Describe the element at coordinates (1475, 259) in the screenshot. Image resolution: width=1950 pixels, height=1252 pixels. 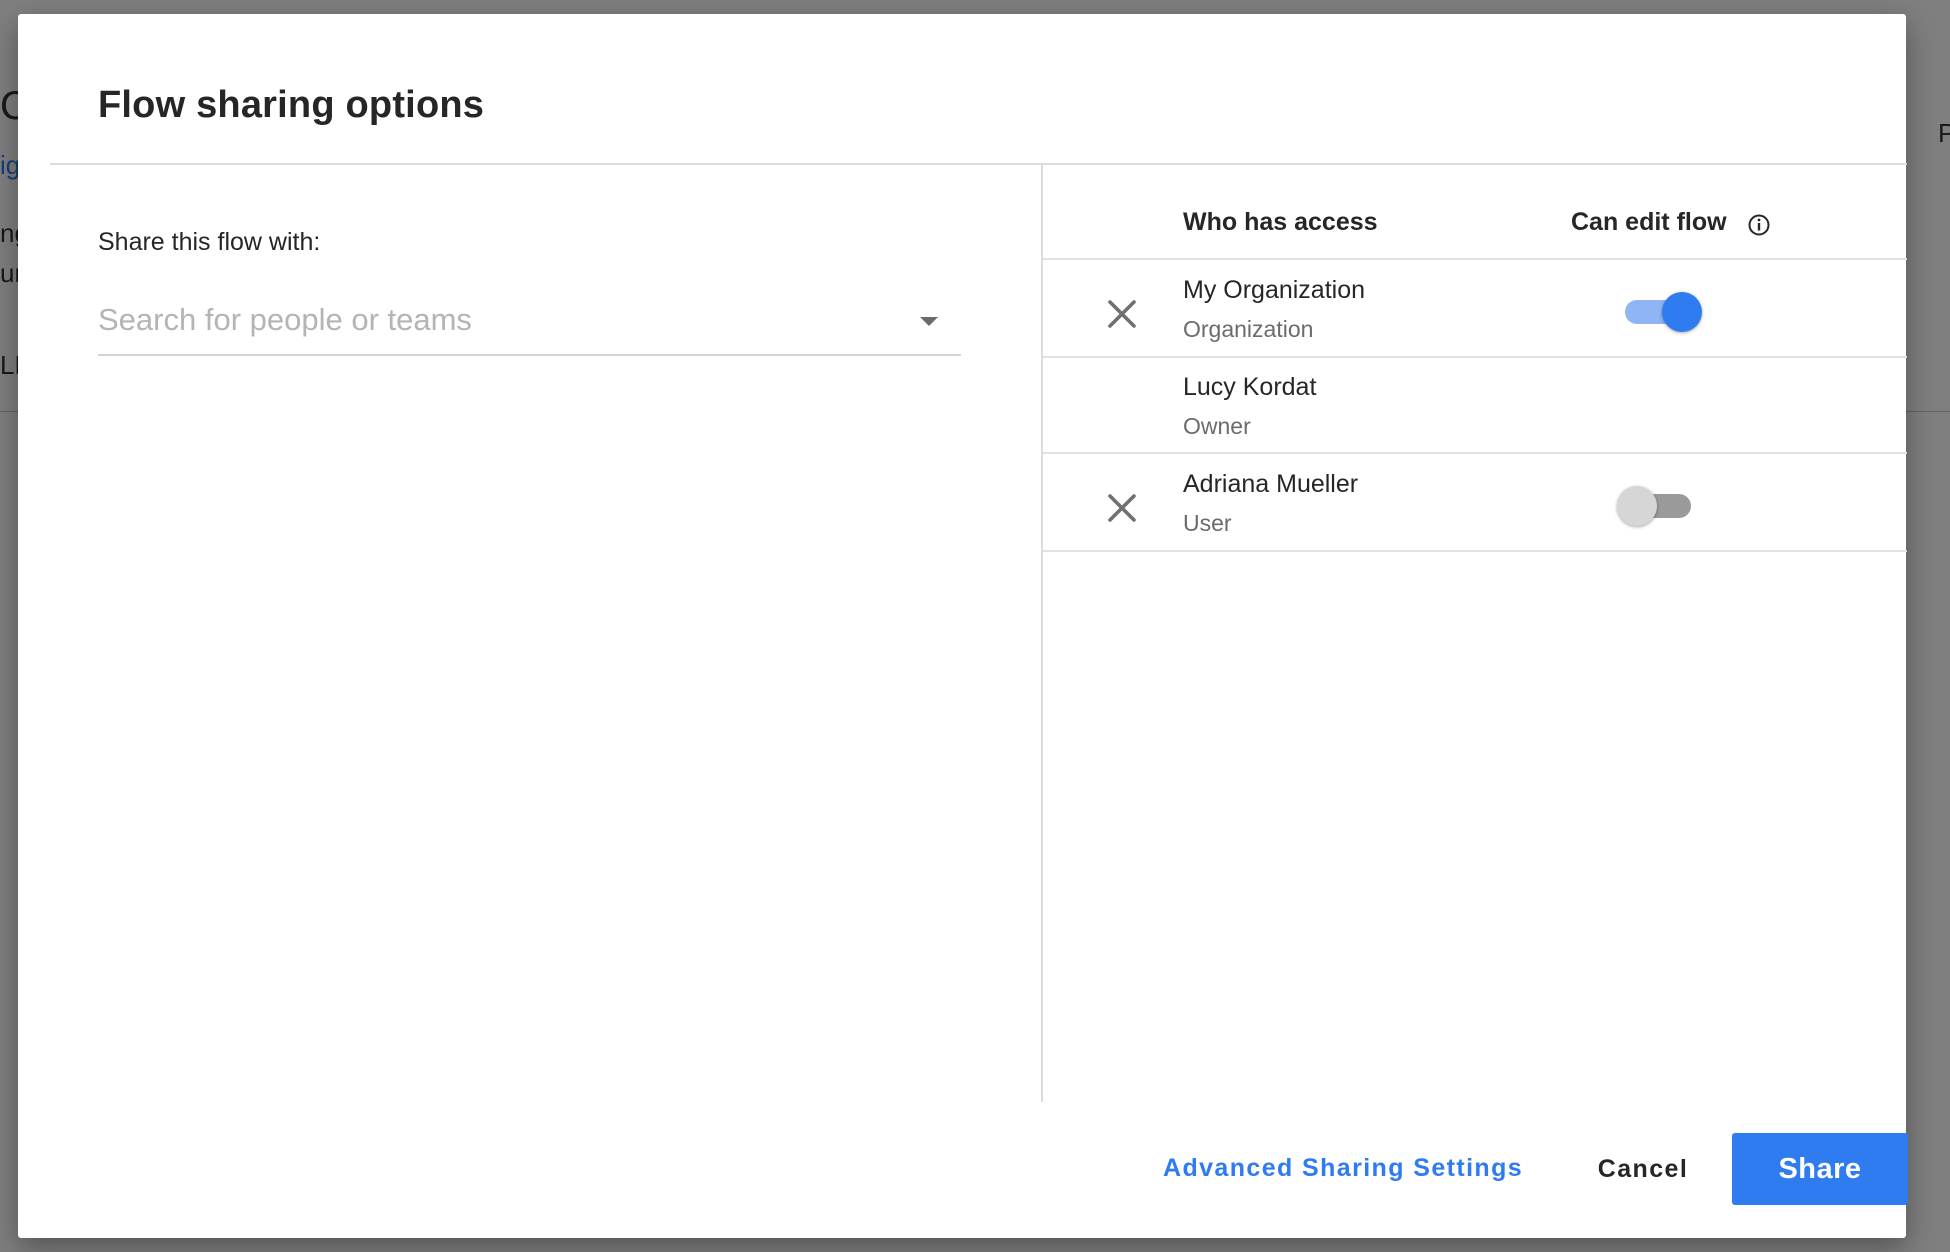
I see `table-header-divider` at that location.